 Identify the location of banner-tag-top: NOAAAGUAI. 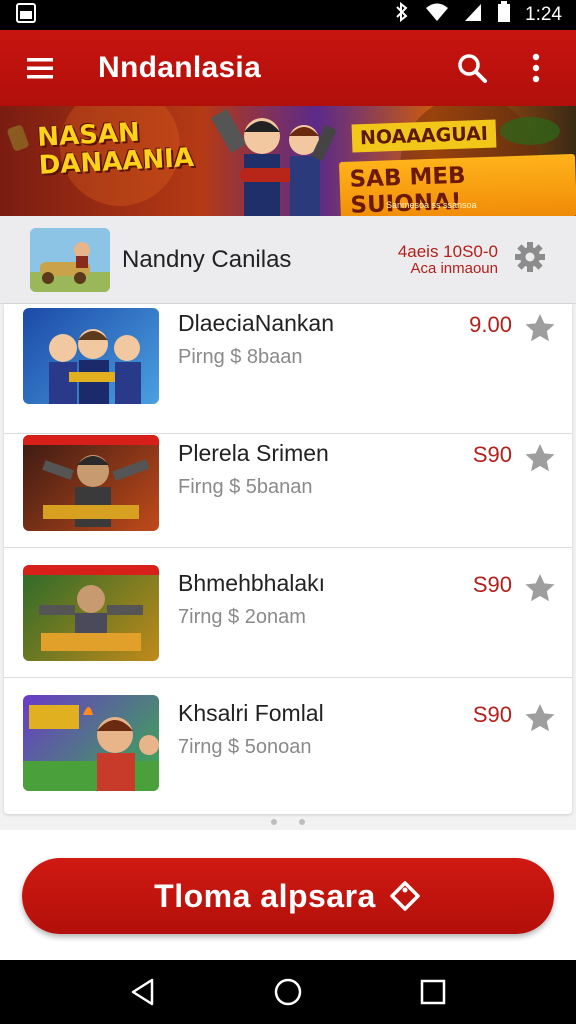
(424, 136).